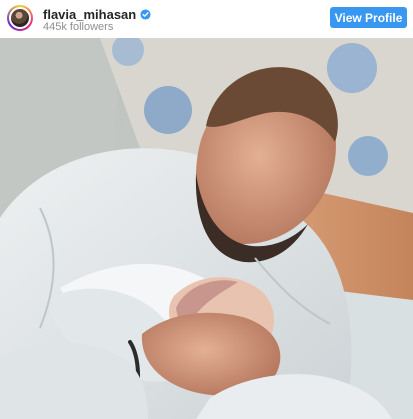 Image resolution: width=413 pixels, height=419 pixels. I want to click on profile-avatar, so click(20, 18).